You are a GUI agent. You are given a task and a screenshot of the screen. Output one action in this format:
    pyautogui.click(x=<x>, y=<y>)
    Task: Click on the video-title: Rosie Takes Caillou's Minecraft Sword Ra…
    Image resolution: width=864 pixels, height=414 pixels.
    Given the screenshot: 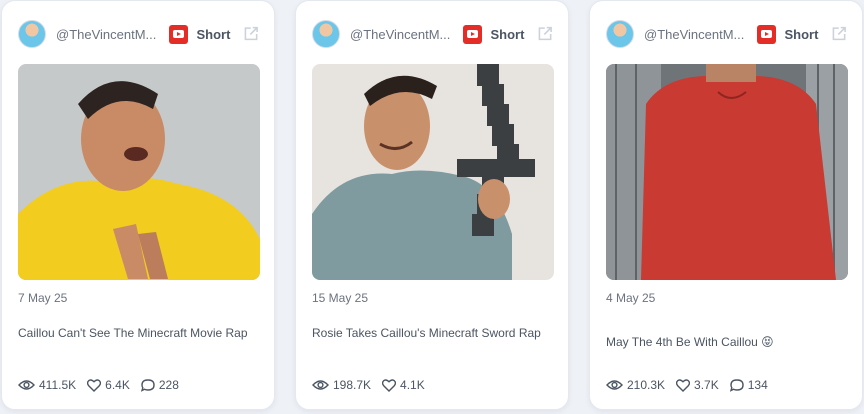 What is the action you would take?
    pyautogui.click(x=433, y=333)
    